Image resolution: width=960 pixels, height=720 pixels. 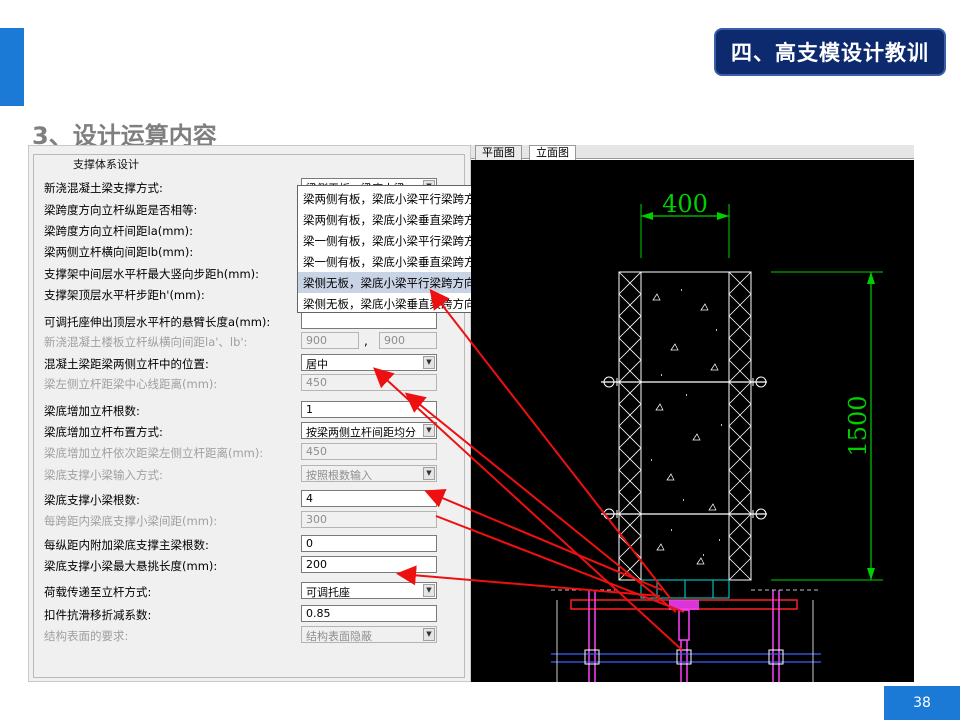 I want to click on text-field: 4, so click(x=369, y=498).